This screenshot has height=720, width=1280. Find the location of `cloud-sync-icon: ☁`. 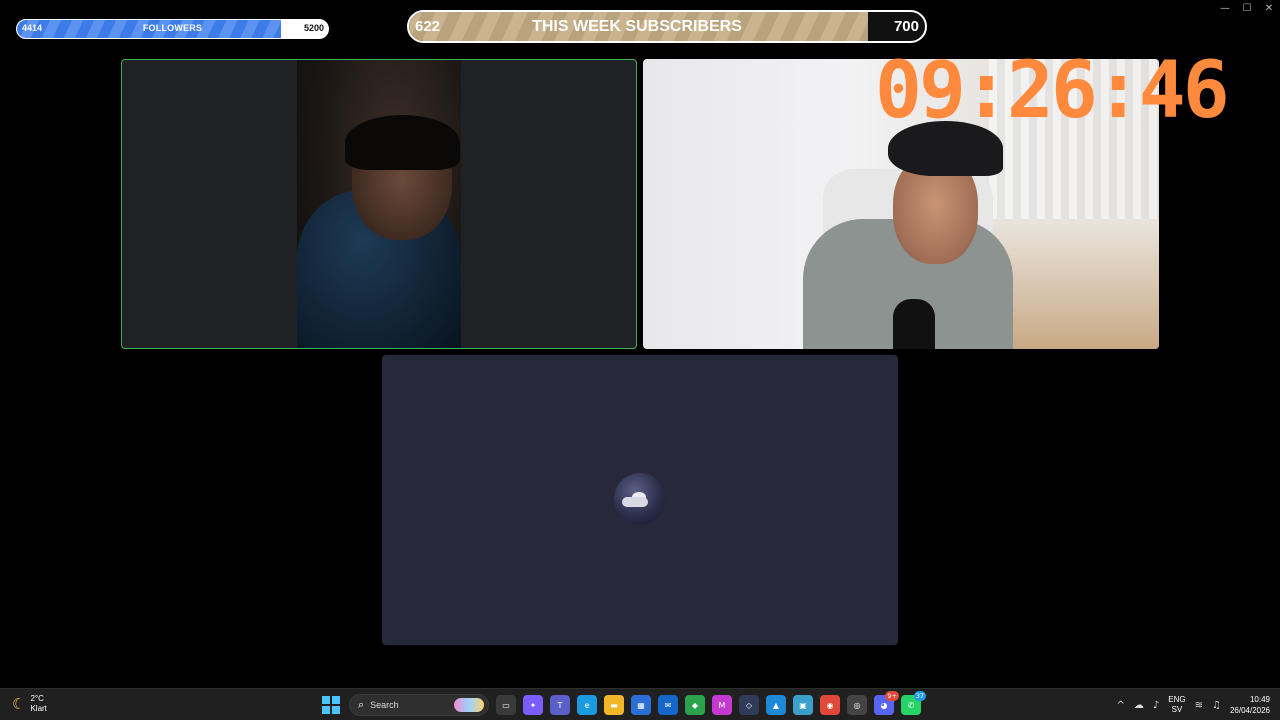

cloud-sync-icon: ☁ is located at coordinates (1139, 705).